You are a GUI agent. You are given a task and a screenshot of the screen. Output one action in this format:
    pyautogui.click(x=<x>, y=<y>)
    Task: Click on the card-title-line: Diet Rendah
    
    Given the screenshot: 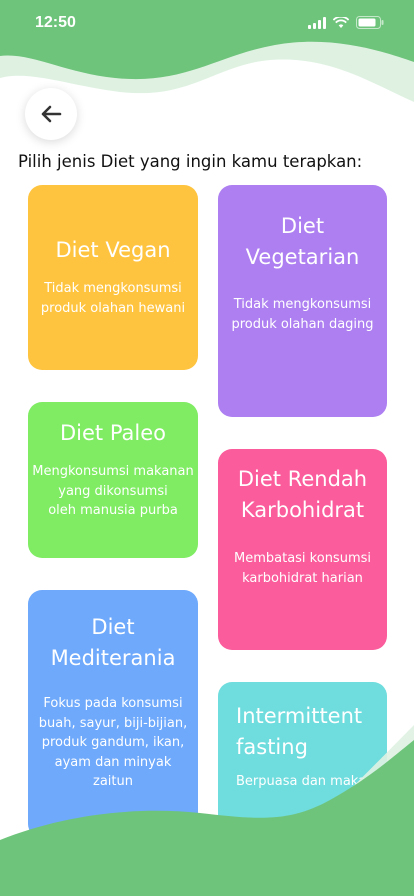 What is the action you would take?
    pyautogui.click(x=302, y=479)
    